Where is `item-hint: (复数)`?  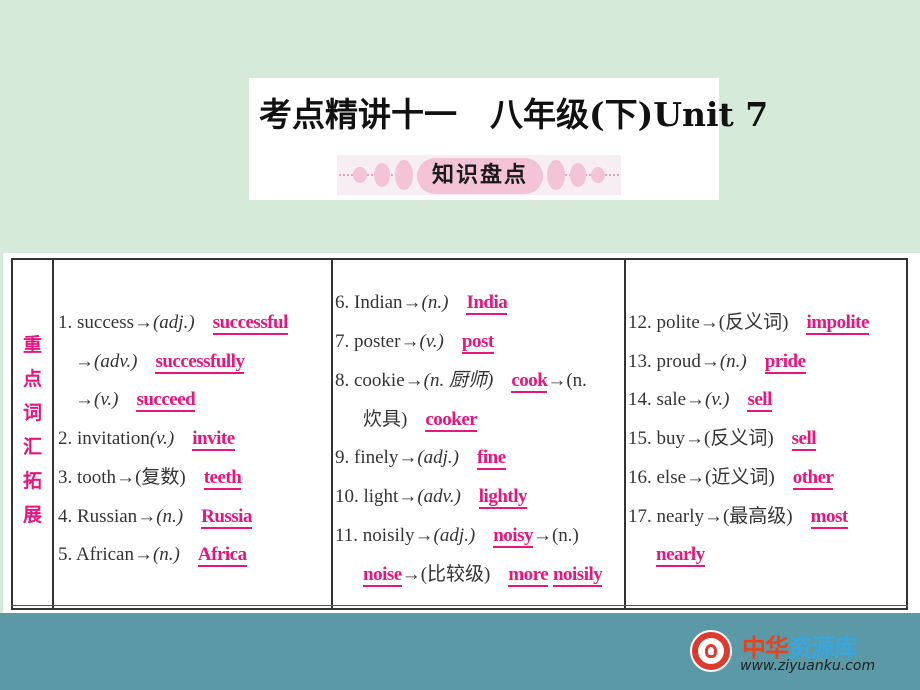 item-hint: (复数) is located at coordinates (160, 477).